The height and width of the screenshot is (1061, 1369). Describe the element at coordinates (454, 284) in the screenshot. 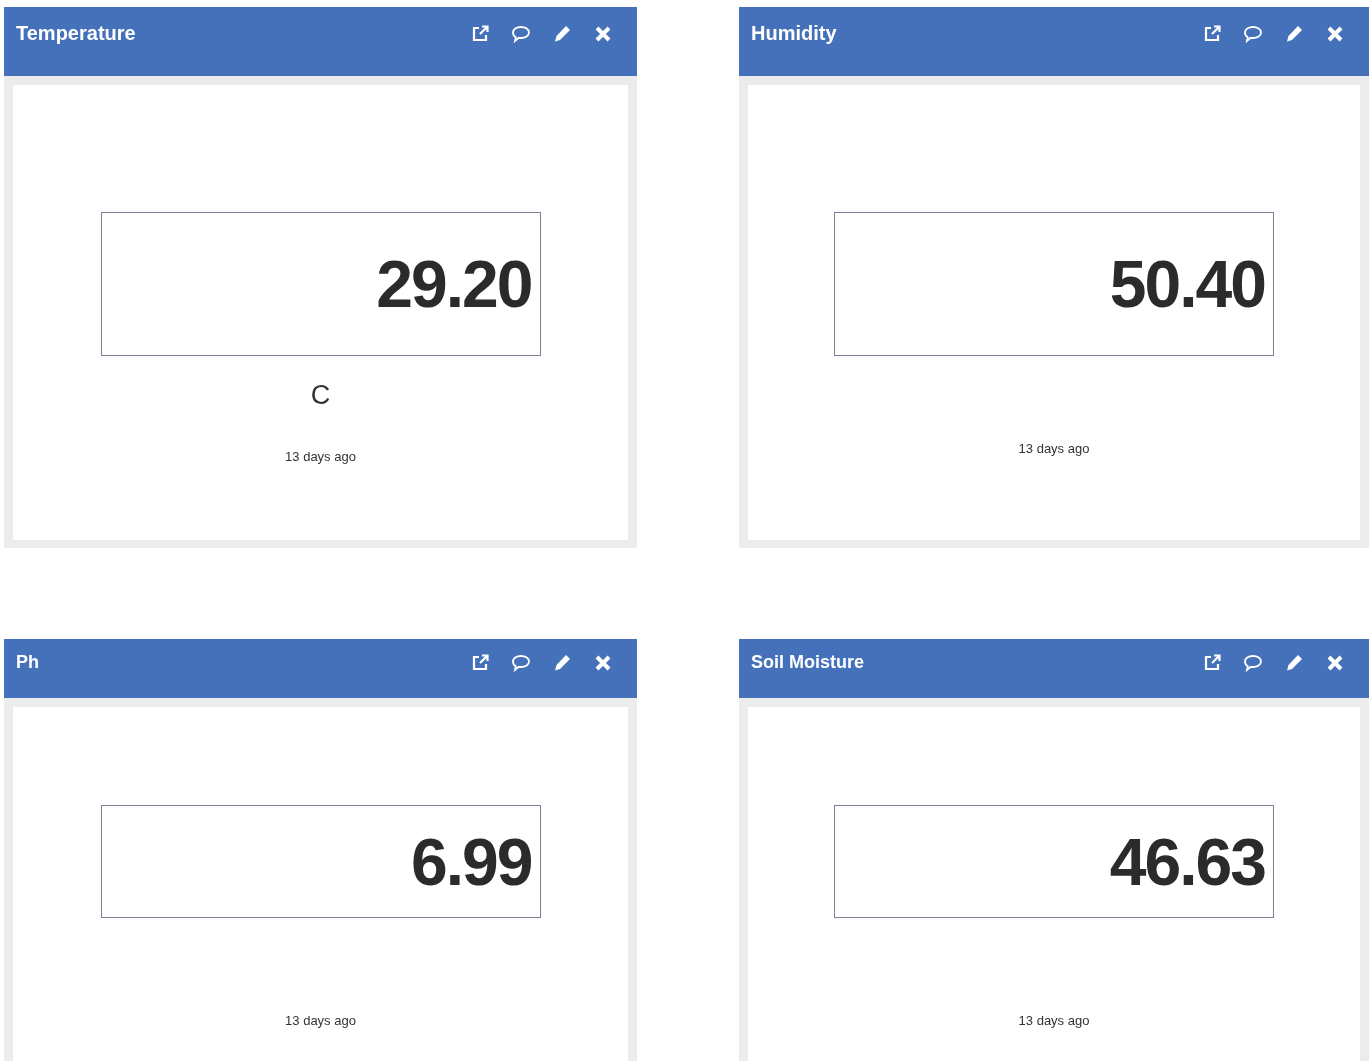

I see `value-text: 29.20` at that location.